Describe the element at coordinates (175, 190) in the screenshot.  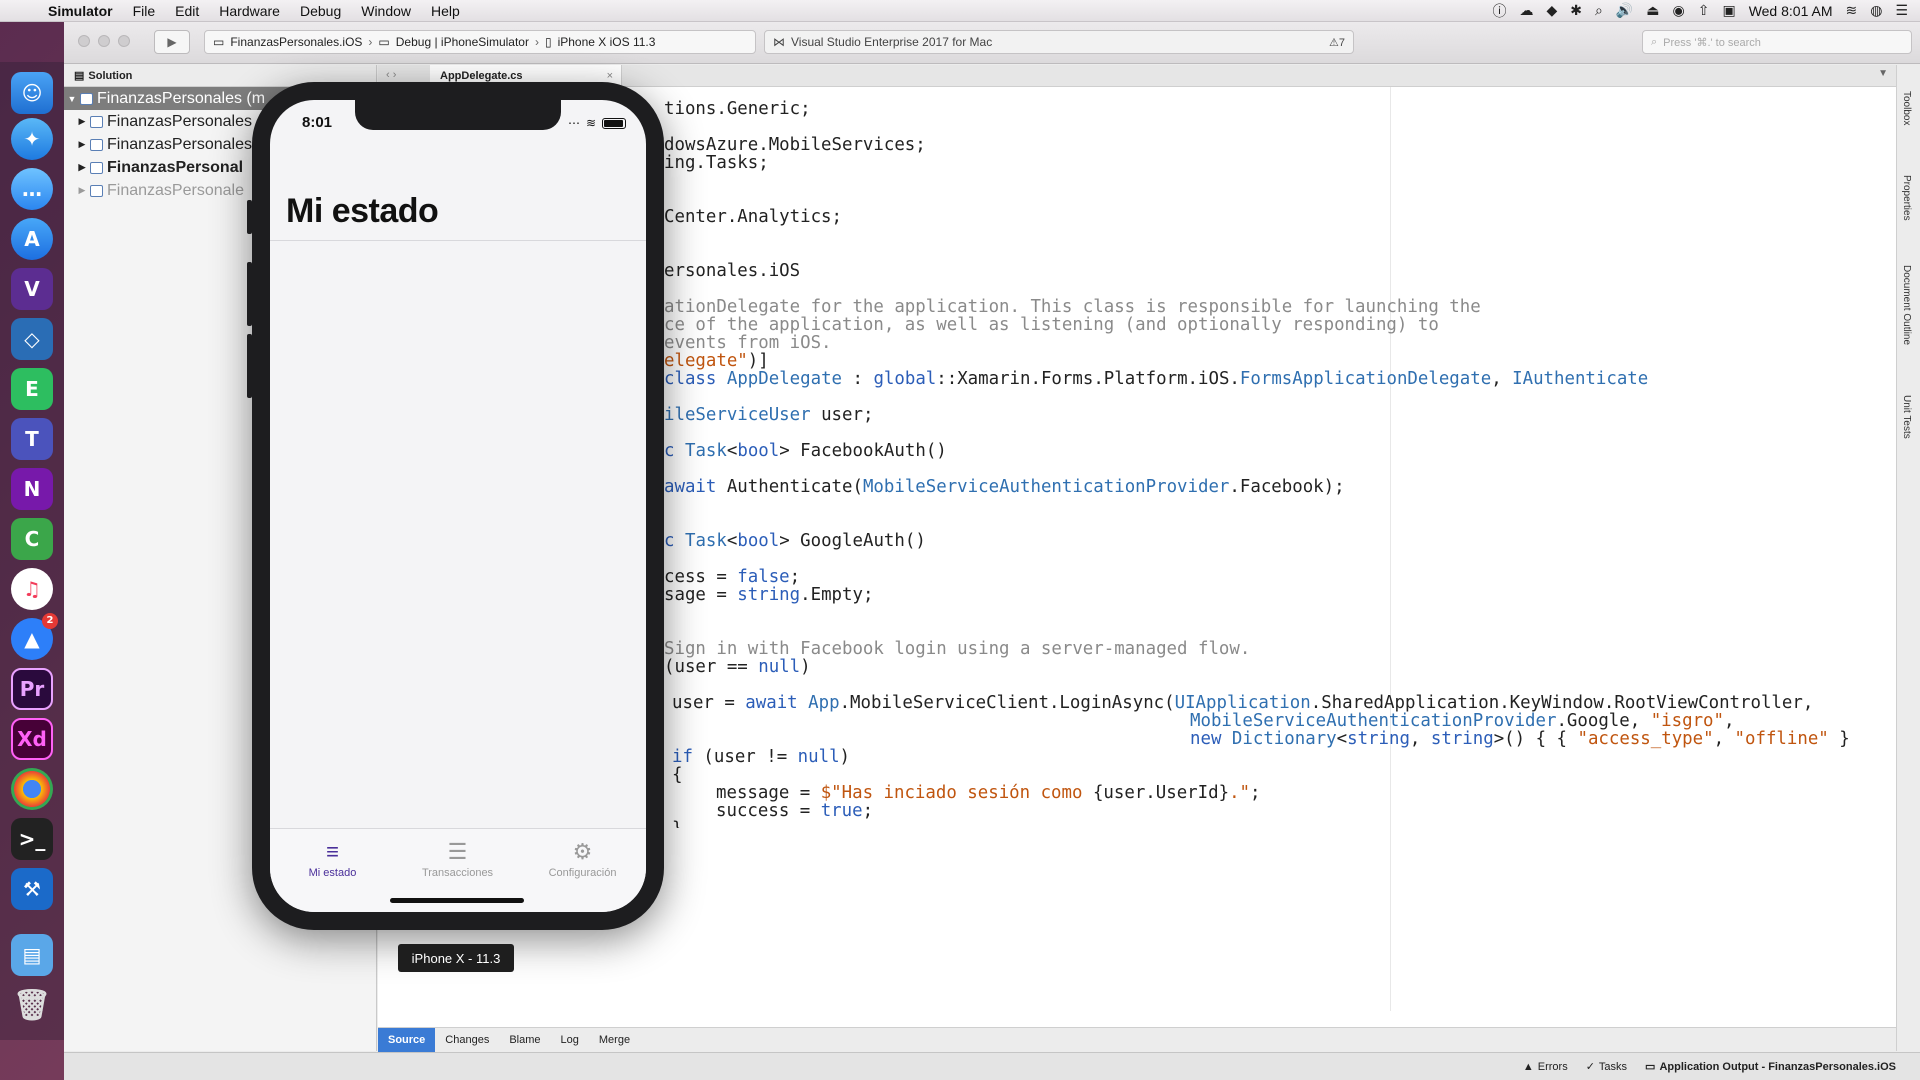
I see `tree-item-label: FinanzasPersonale` at that location.